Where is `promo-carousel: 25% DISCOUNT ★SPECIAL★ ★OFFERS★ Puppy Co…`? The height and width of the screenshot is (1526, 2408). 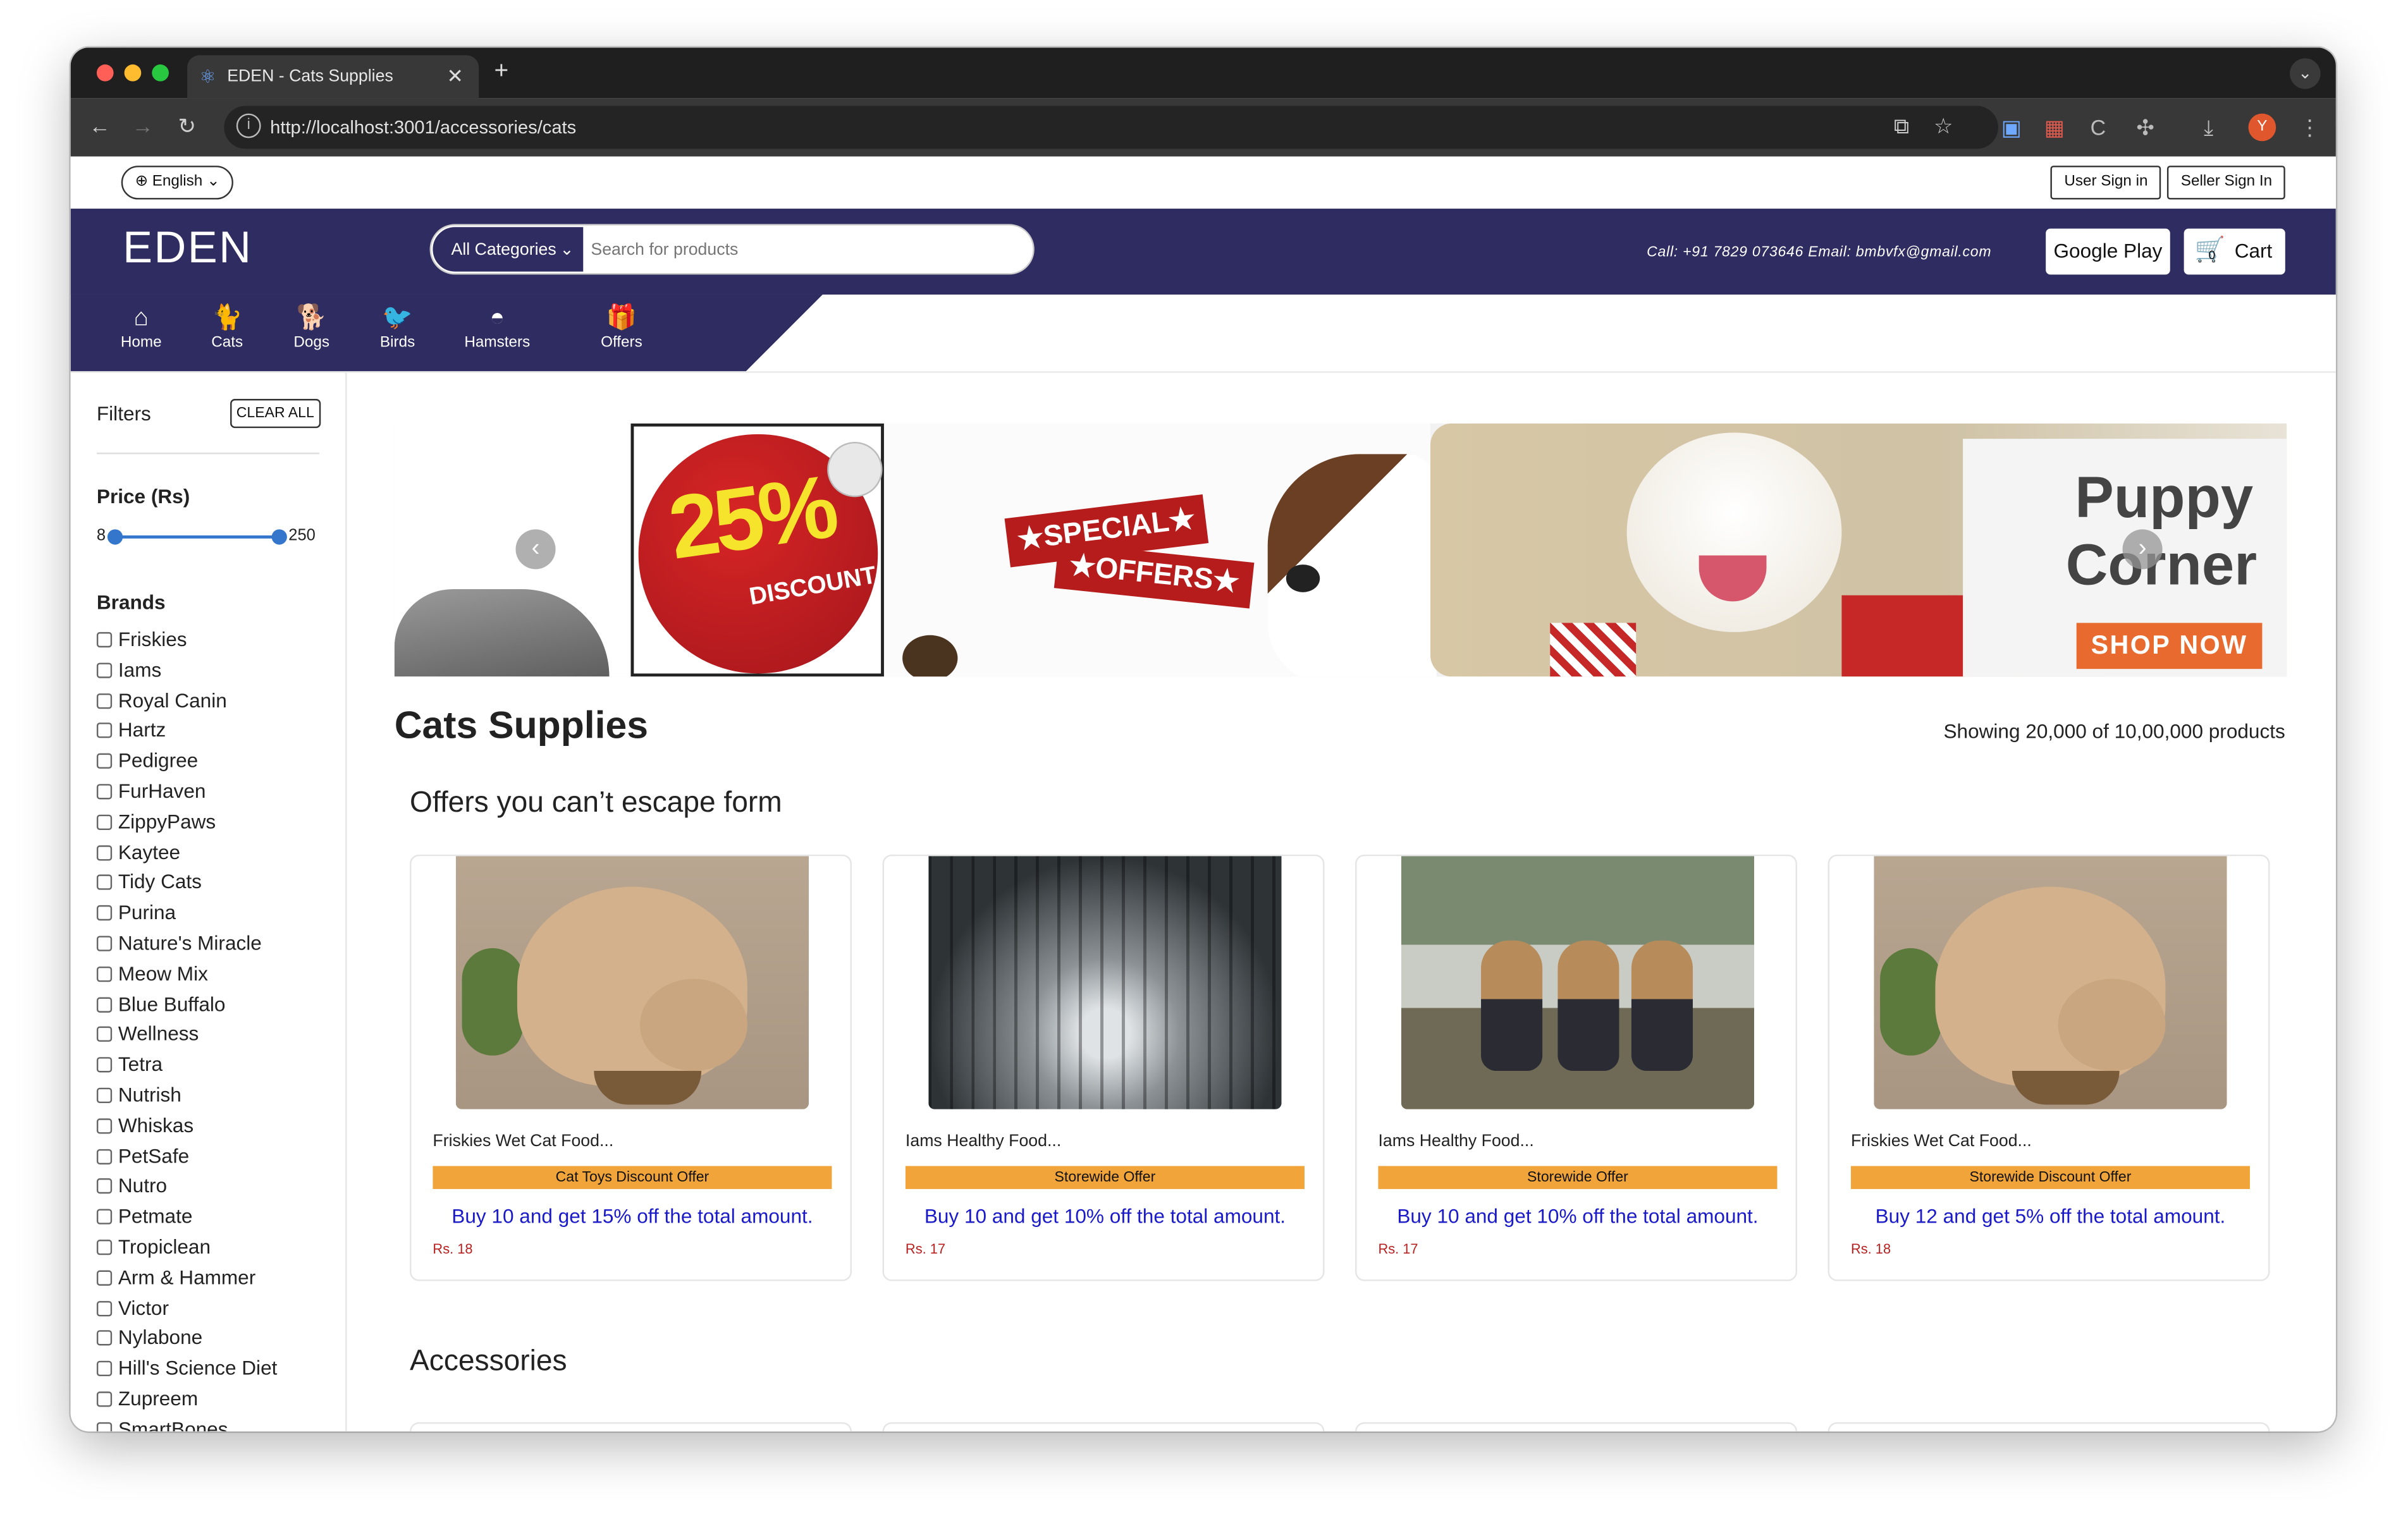
promo-carousel: 25% DISCOUNT ★SPECIAL★ ★OFFERS★ Puppy Co… is located at coordinates (1340, 550).